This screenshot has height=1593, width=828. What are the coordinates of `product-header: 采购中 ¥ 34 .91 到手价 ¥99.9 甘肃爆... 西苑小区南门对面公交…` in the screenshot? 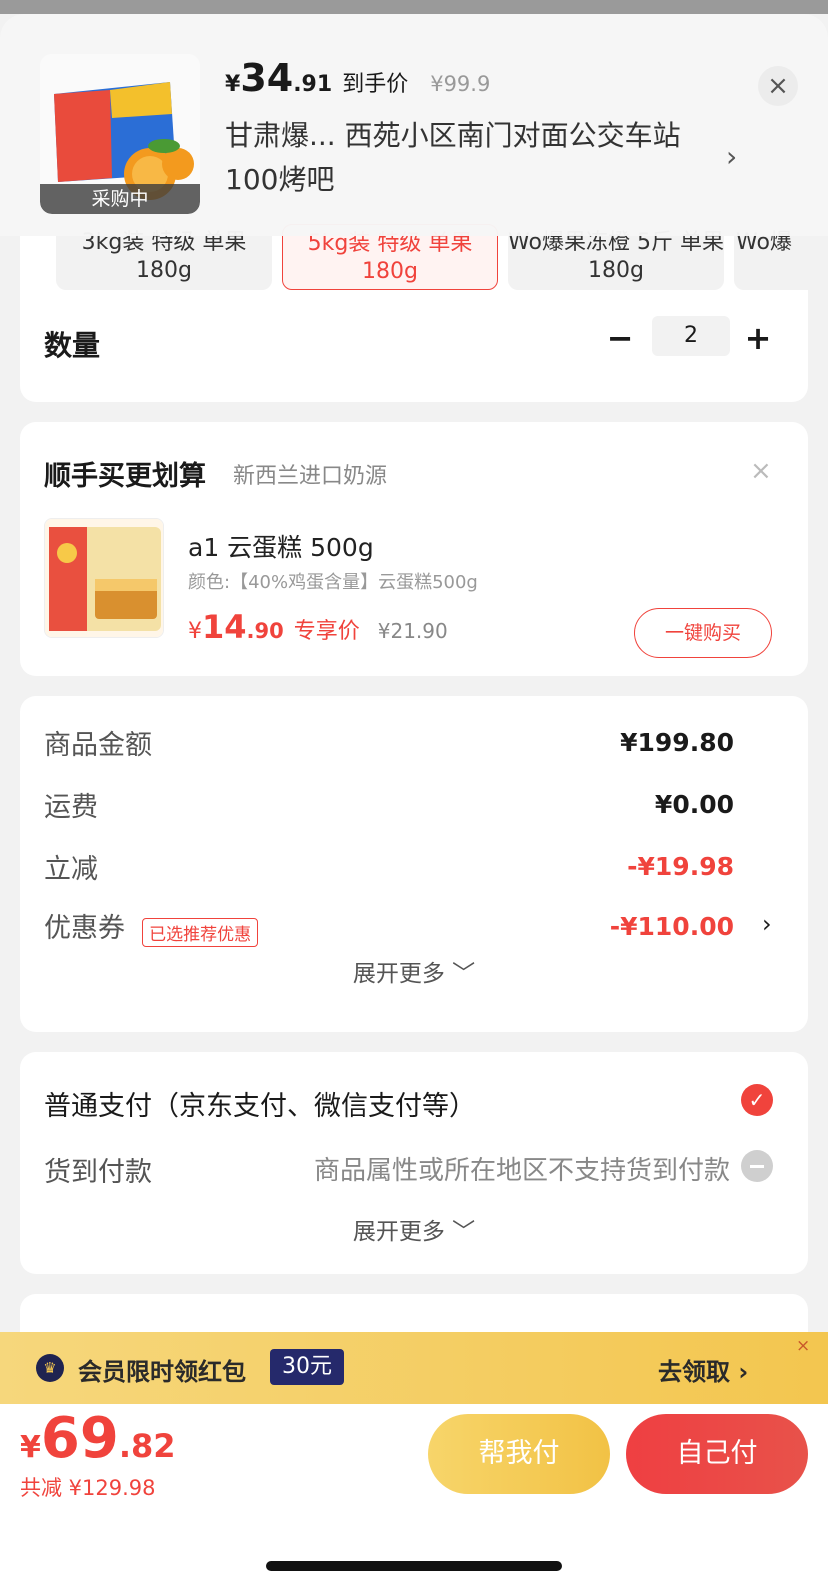 It's located at (414, 125).